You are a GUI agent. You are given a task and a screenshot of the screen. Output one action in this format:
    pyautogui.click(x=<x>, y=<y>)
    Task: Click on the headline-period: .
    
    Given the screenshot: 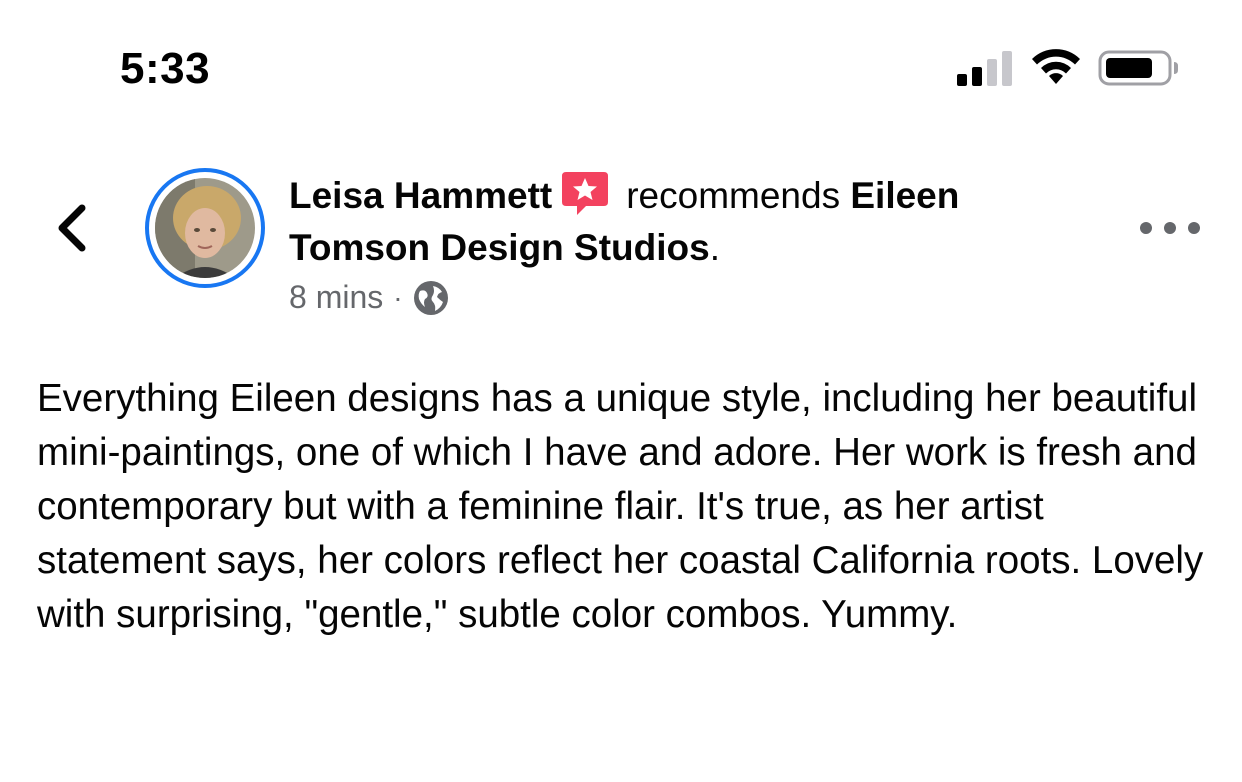 What is the action you would take?
    pyautogui.click(x=714, y=247)
    